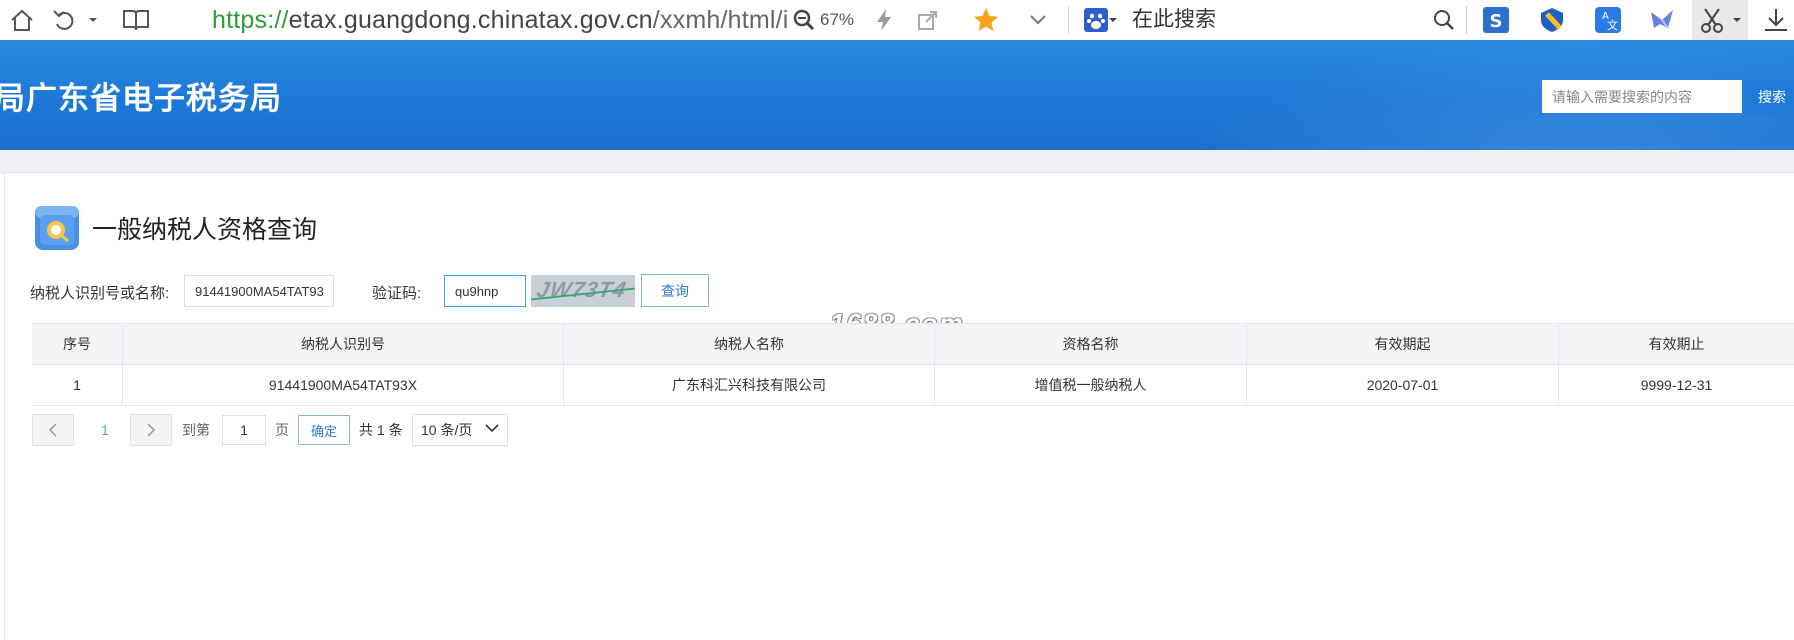 The image size is (1794, 640). What do you see at coordinates (282, 430) in the screenshot?
I see `page-unit-label: 页` at bounding box center [282, 430].